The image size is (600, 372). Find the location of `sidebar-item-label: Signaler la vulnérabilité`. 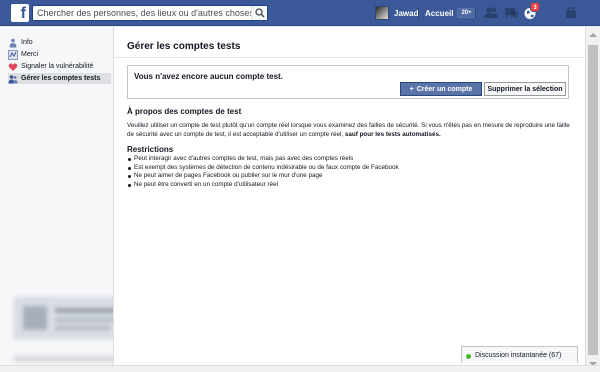

sidebar-item-label: Signaler la vulnérabilité is located at coordinates (57, 66).